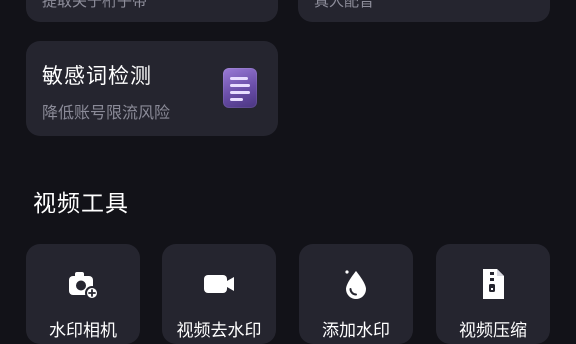 This screenshot has width=576, height=344. What do you see at coordinates (83, 331) in the screenshot?
I see `tool-watermark-camera-label: 水印相机` at bounding box center [83, 331].